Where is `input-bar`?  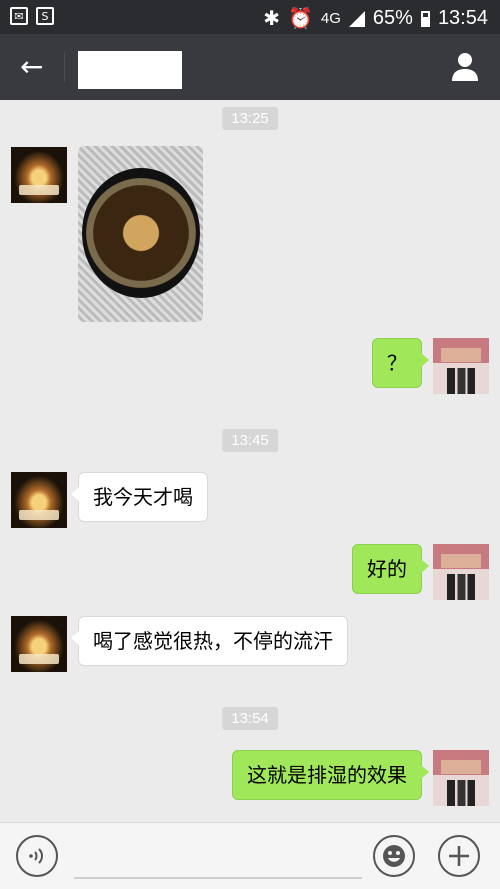
input-bar is located at coordinates (250, 855).